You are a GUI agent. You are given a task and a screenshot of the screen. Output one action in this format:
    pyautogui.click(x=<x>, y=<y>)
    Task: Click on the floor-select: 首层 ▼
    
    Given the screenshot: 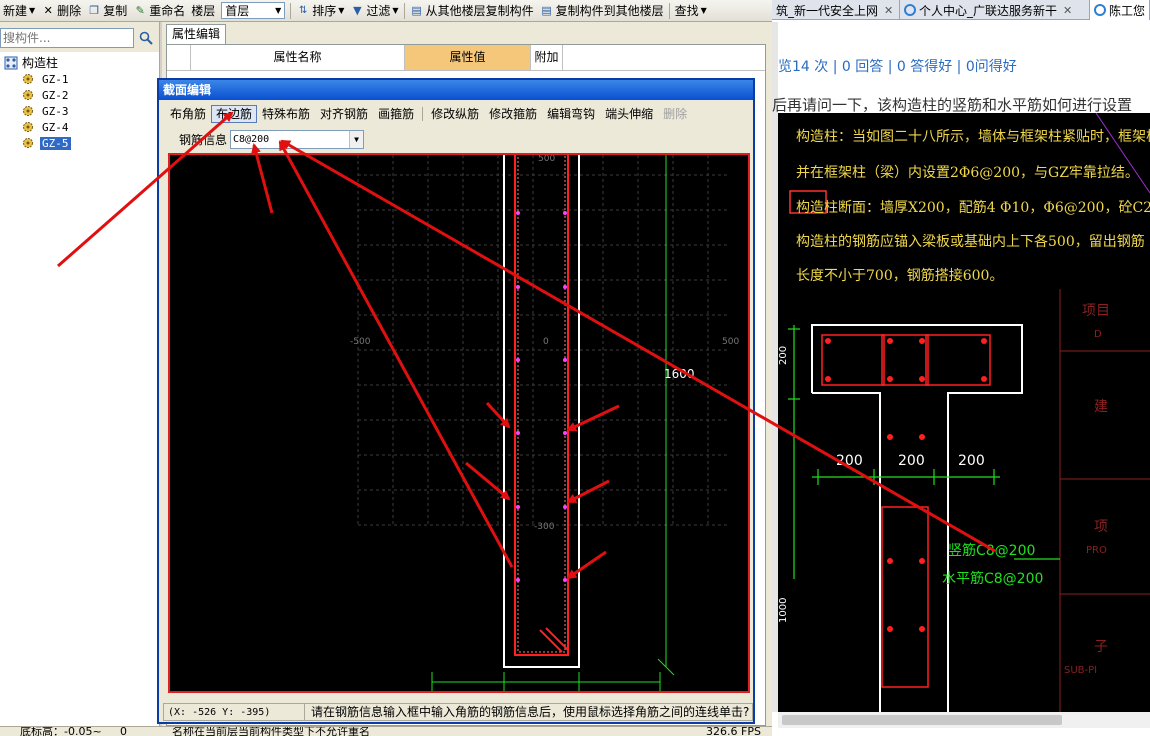 What is the action you would take?
    pyautogui.click(x=253, y=10)
    